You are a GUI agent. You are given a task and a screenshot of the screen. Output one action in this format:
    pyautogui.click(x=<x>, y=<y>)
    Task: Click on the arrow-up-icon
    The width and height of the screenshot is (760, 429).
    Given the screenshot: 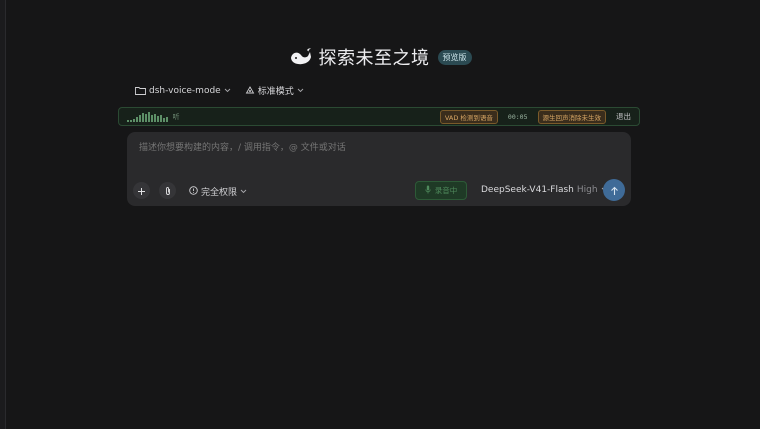 What is the action you would take?
    pyautogui.click(x=614, y=190)
    